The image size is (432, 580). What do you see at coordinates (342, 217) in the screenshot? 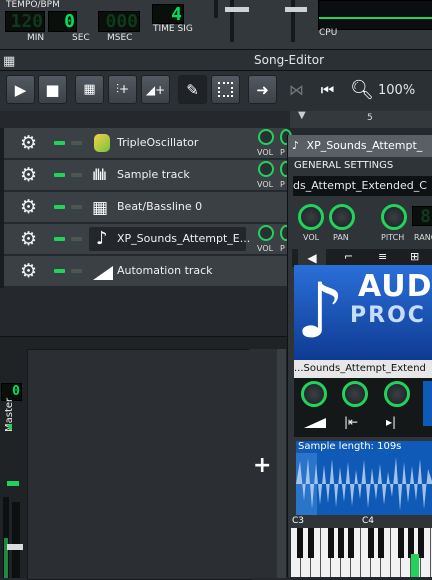
I see `instrument-pan-knob` at bounding box center [342, 217].